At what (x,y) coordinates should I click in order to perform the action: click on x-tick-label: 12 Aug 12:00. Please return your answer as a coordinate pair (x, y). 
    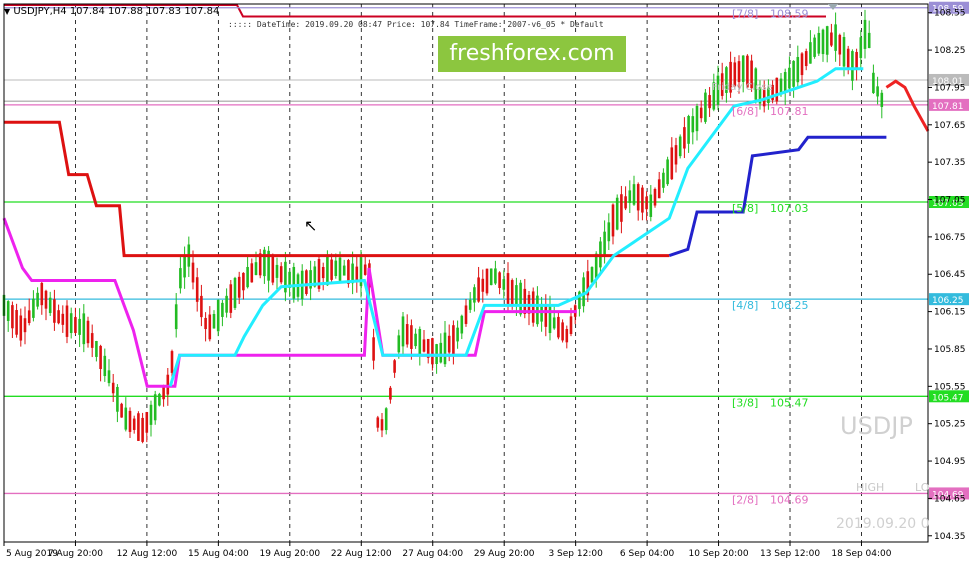
    Looking at the image, I should click on (147, 554).